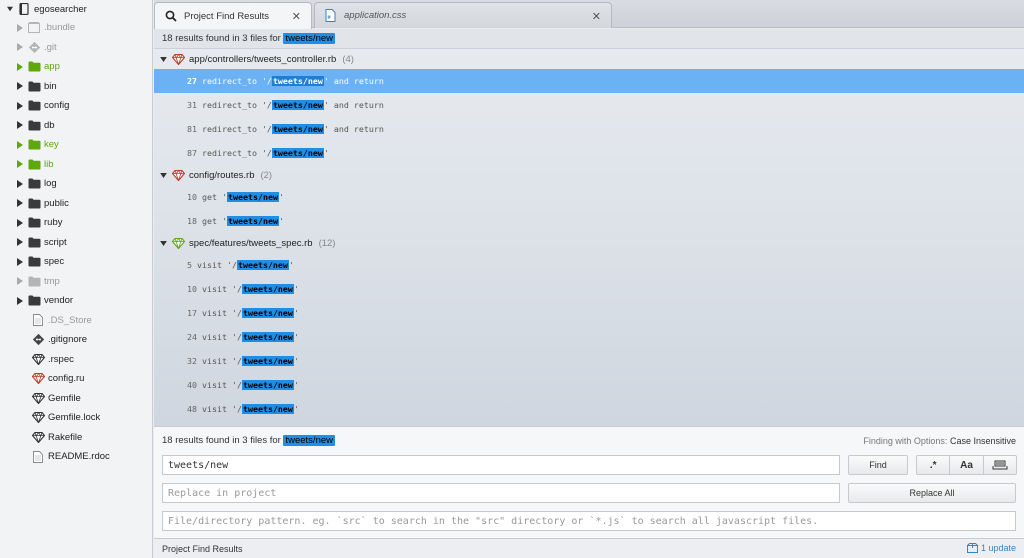  I want to click on result-match-row: 87 redirect_to '/tweets/new ', so click(589, 153).